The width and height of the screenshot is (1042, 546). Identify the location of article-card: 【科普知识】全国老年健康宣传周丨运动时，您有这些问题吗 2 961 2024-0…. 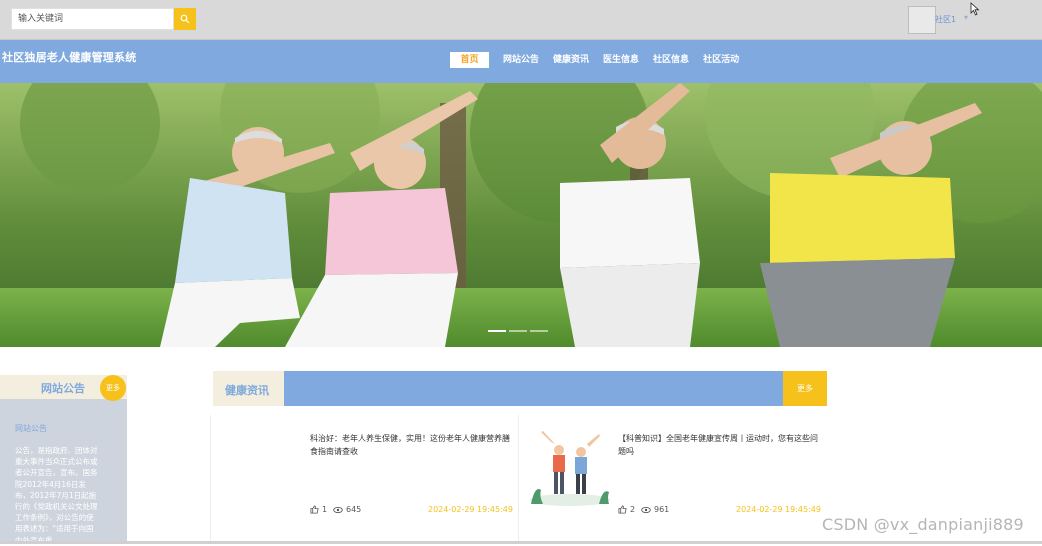
(672, 479).